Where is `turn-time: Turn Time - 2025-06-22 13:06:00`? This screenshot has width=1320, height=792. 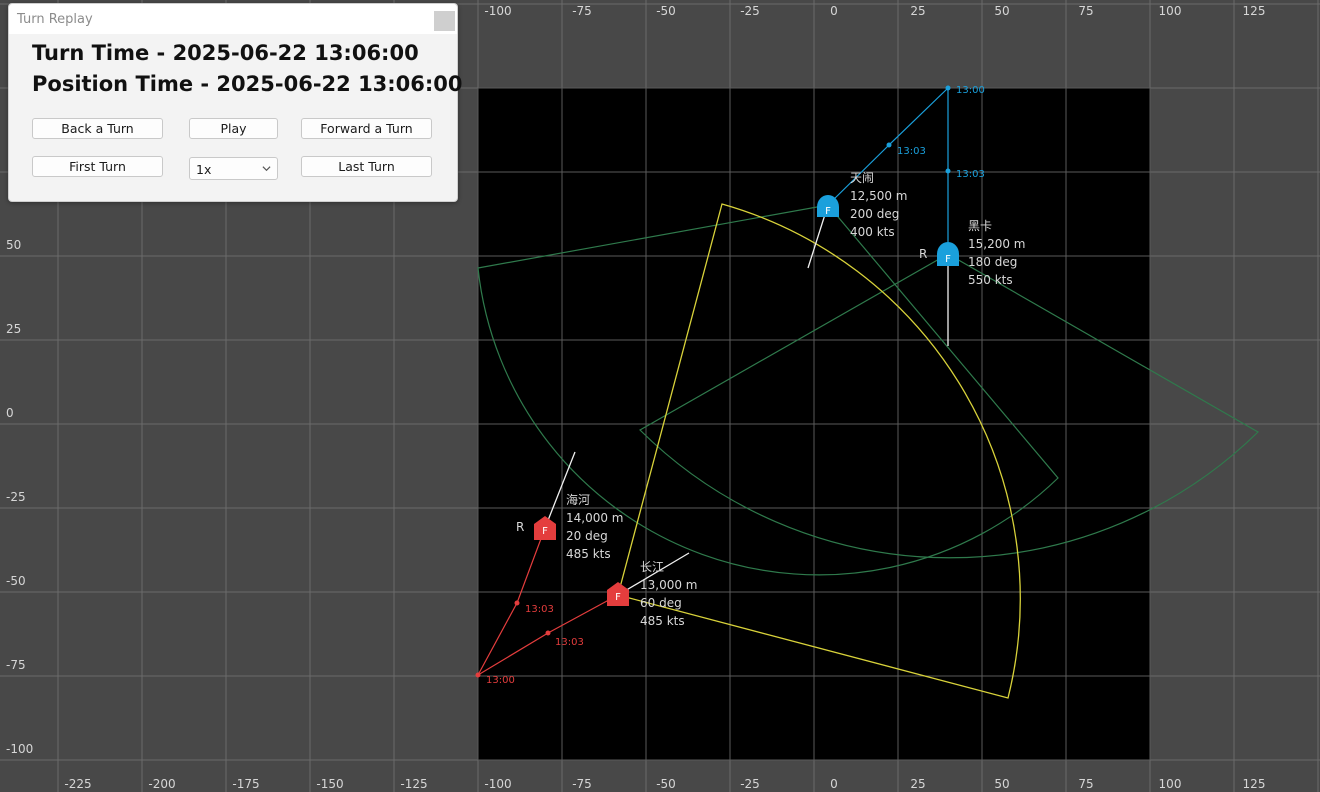 turn-time: Turn Time - 2025-06-22 13:06:00 is located at coordinates (225, 53).